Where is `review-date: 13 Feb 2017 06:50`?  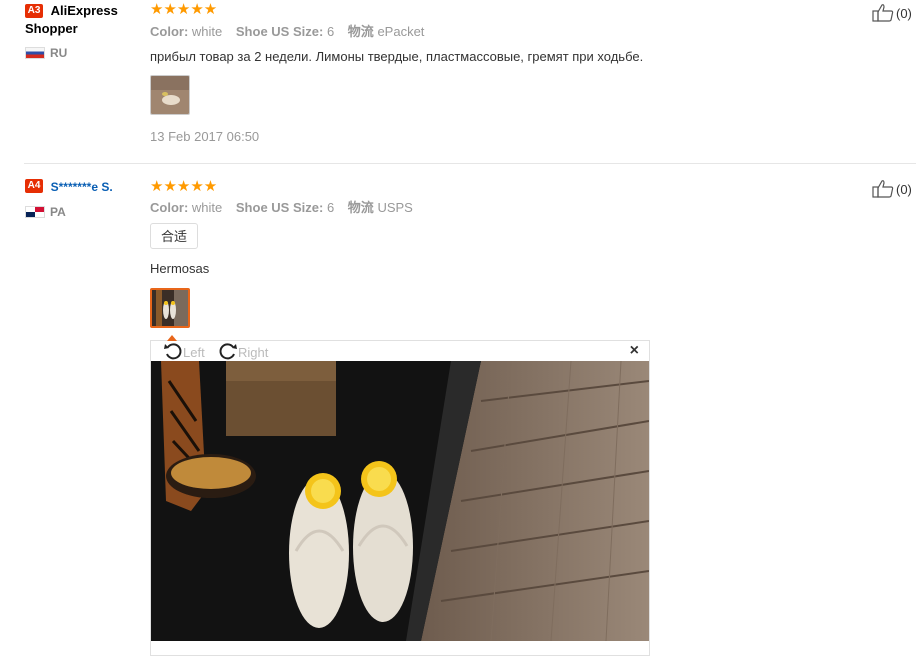 review-date: 13 Feb 2017 06:50 is located at coordinates (205, 136).